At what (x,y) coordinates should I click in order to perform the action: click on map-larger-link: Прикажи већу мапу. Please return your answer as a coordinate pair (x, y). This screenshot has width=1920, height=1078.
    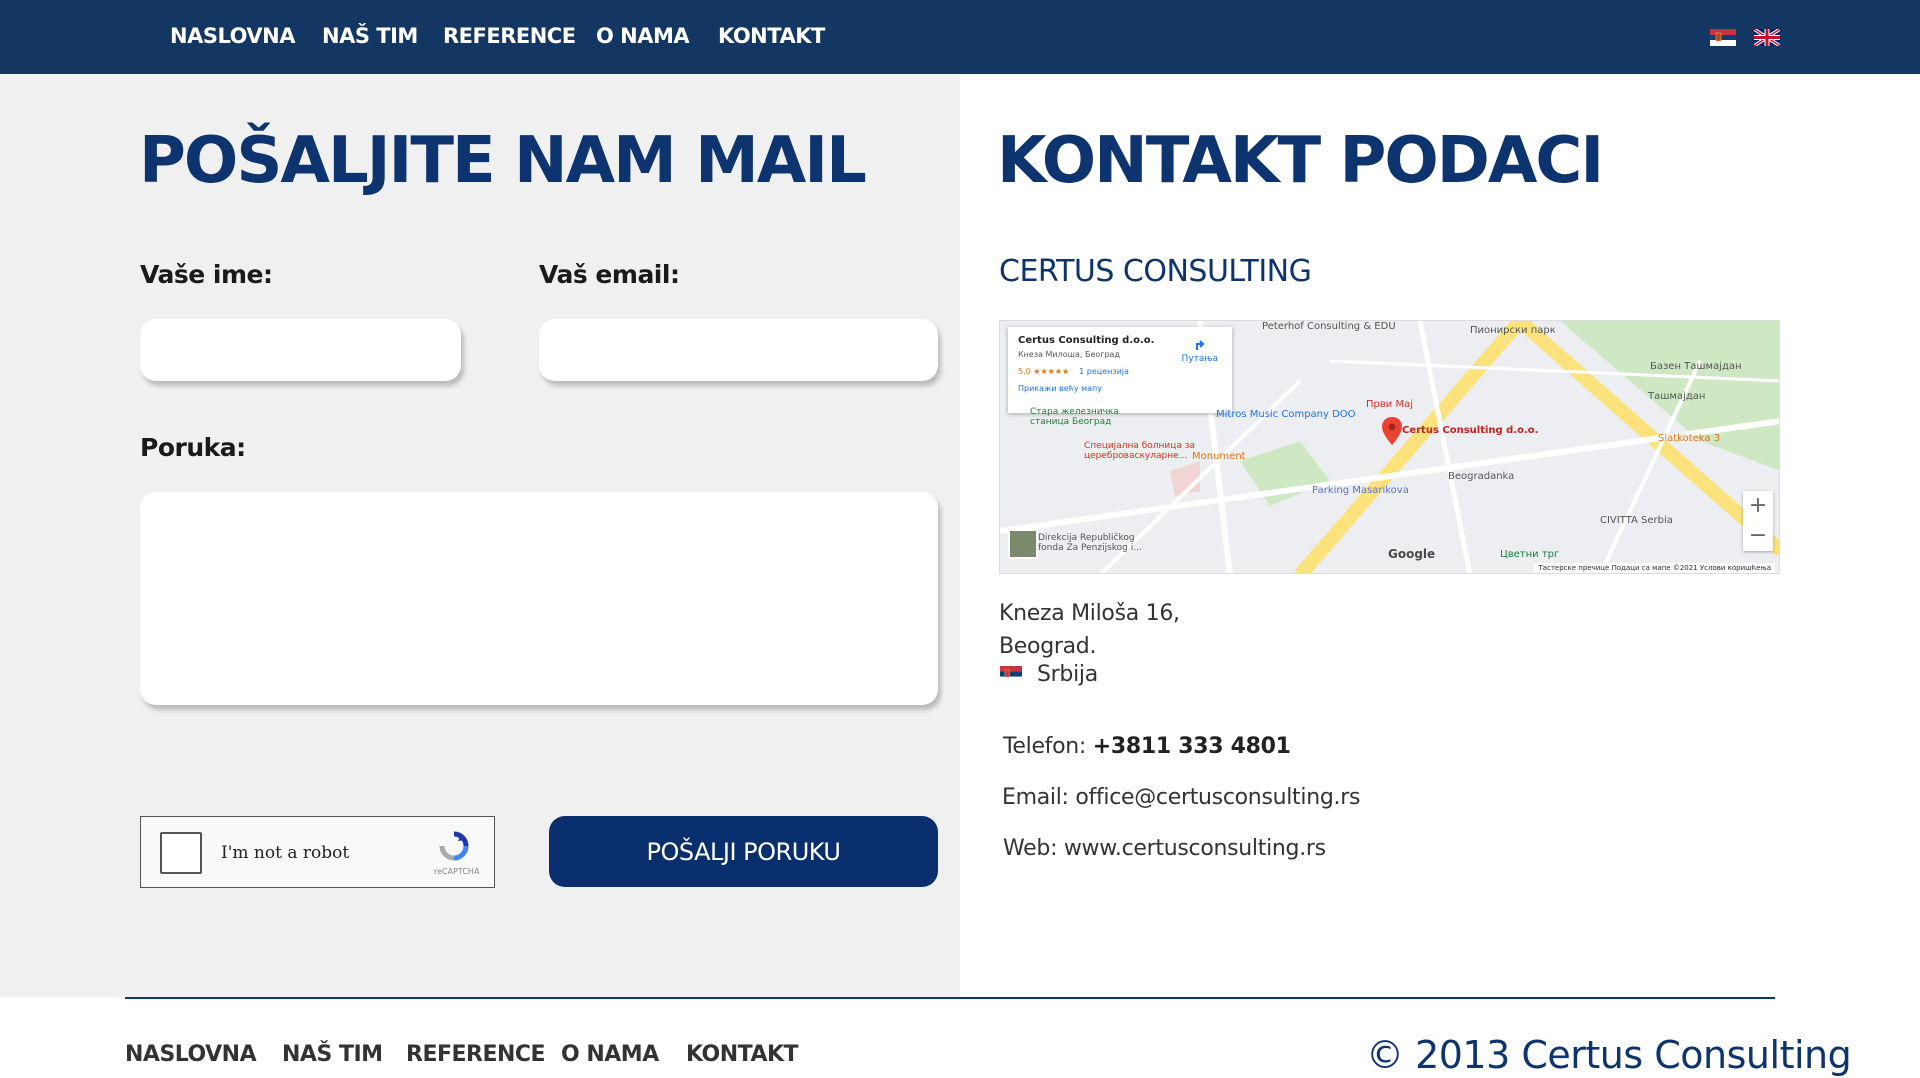
    Looking at the image, I should click on (1120, 388).